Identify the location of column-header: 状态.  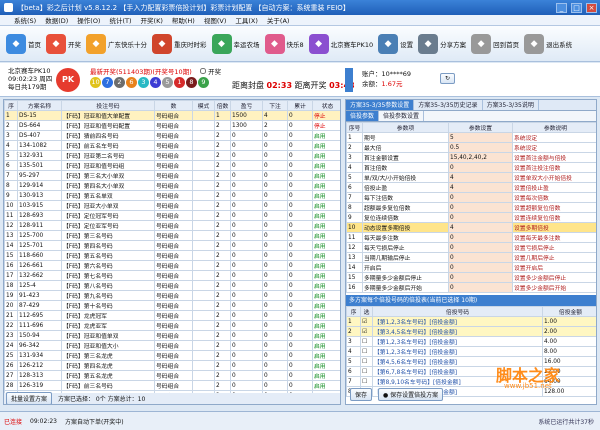
(326, 105).